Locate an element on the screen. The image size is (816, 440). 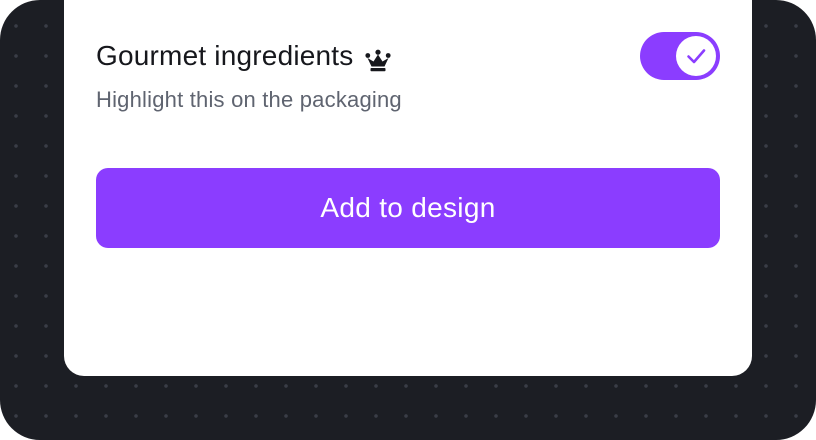
option-title: Gourmet ingredients is located at coordinates (225, 55).